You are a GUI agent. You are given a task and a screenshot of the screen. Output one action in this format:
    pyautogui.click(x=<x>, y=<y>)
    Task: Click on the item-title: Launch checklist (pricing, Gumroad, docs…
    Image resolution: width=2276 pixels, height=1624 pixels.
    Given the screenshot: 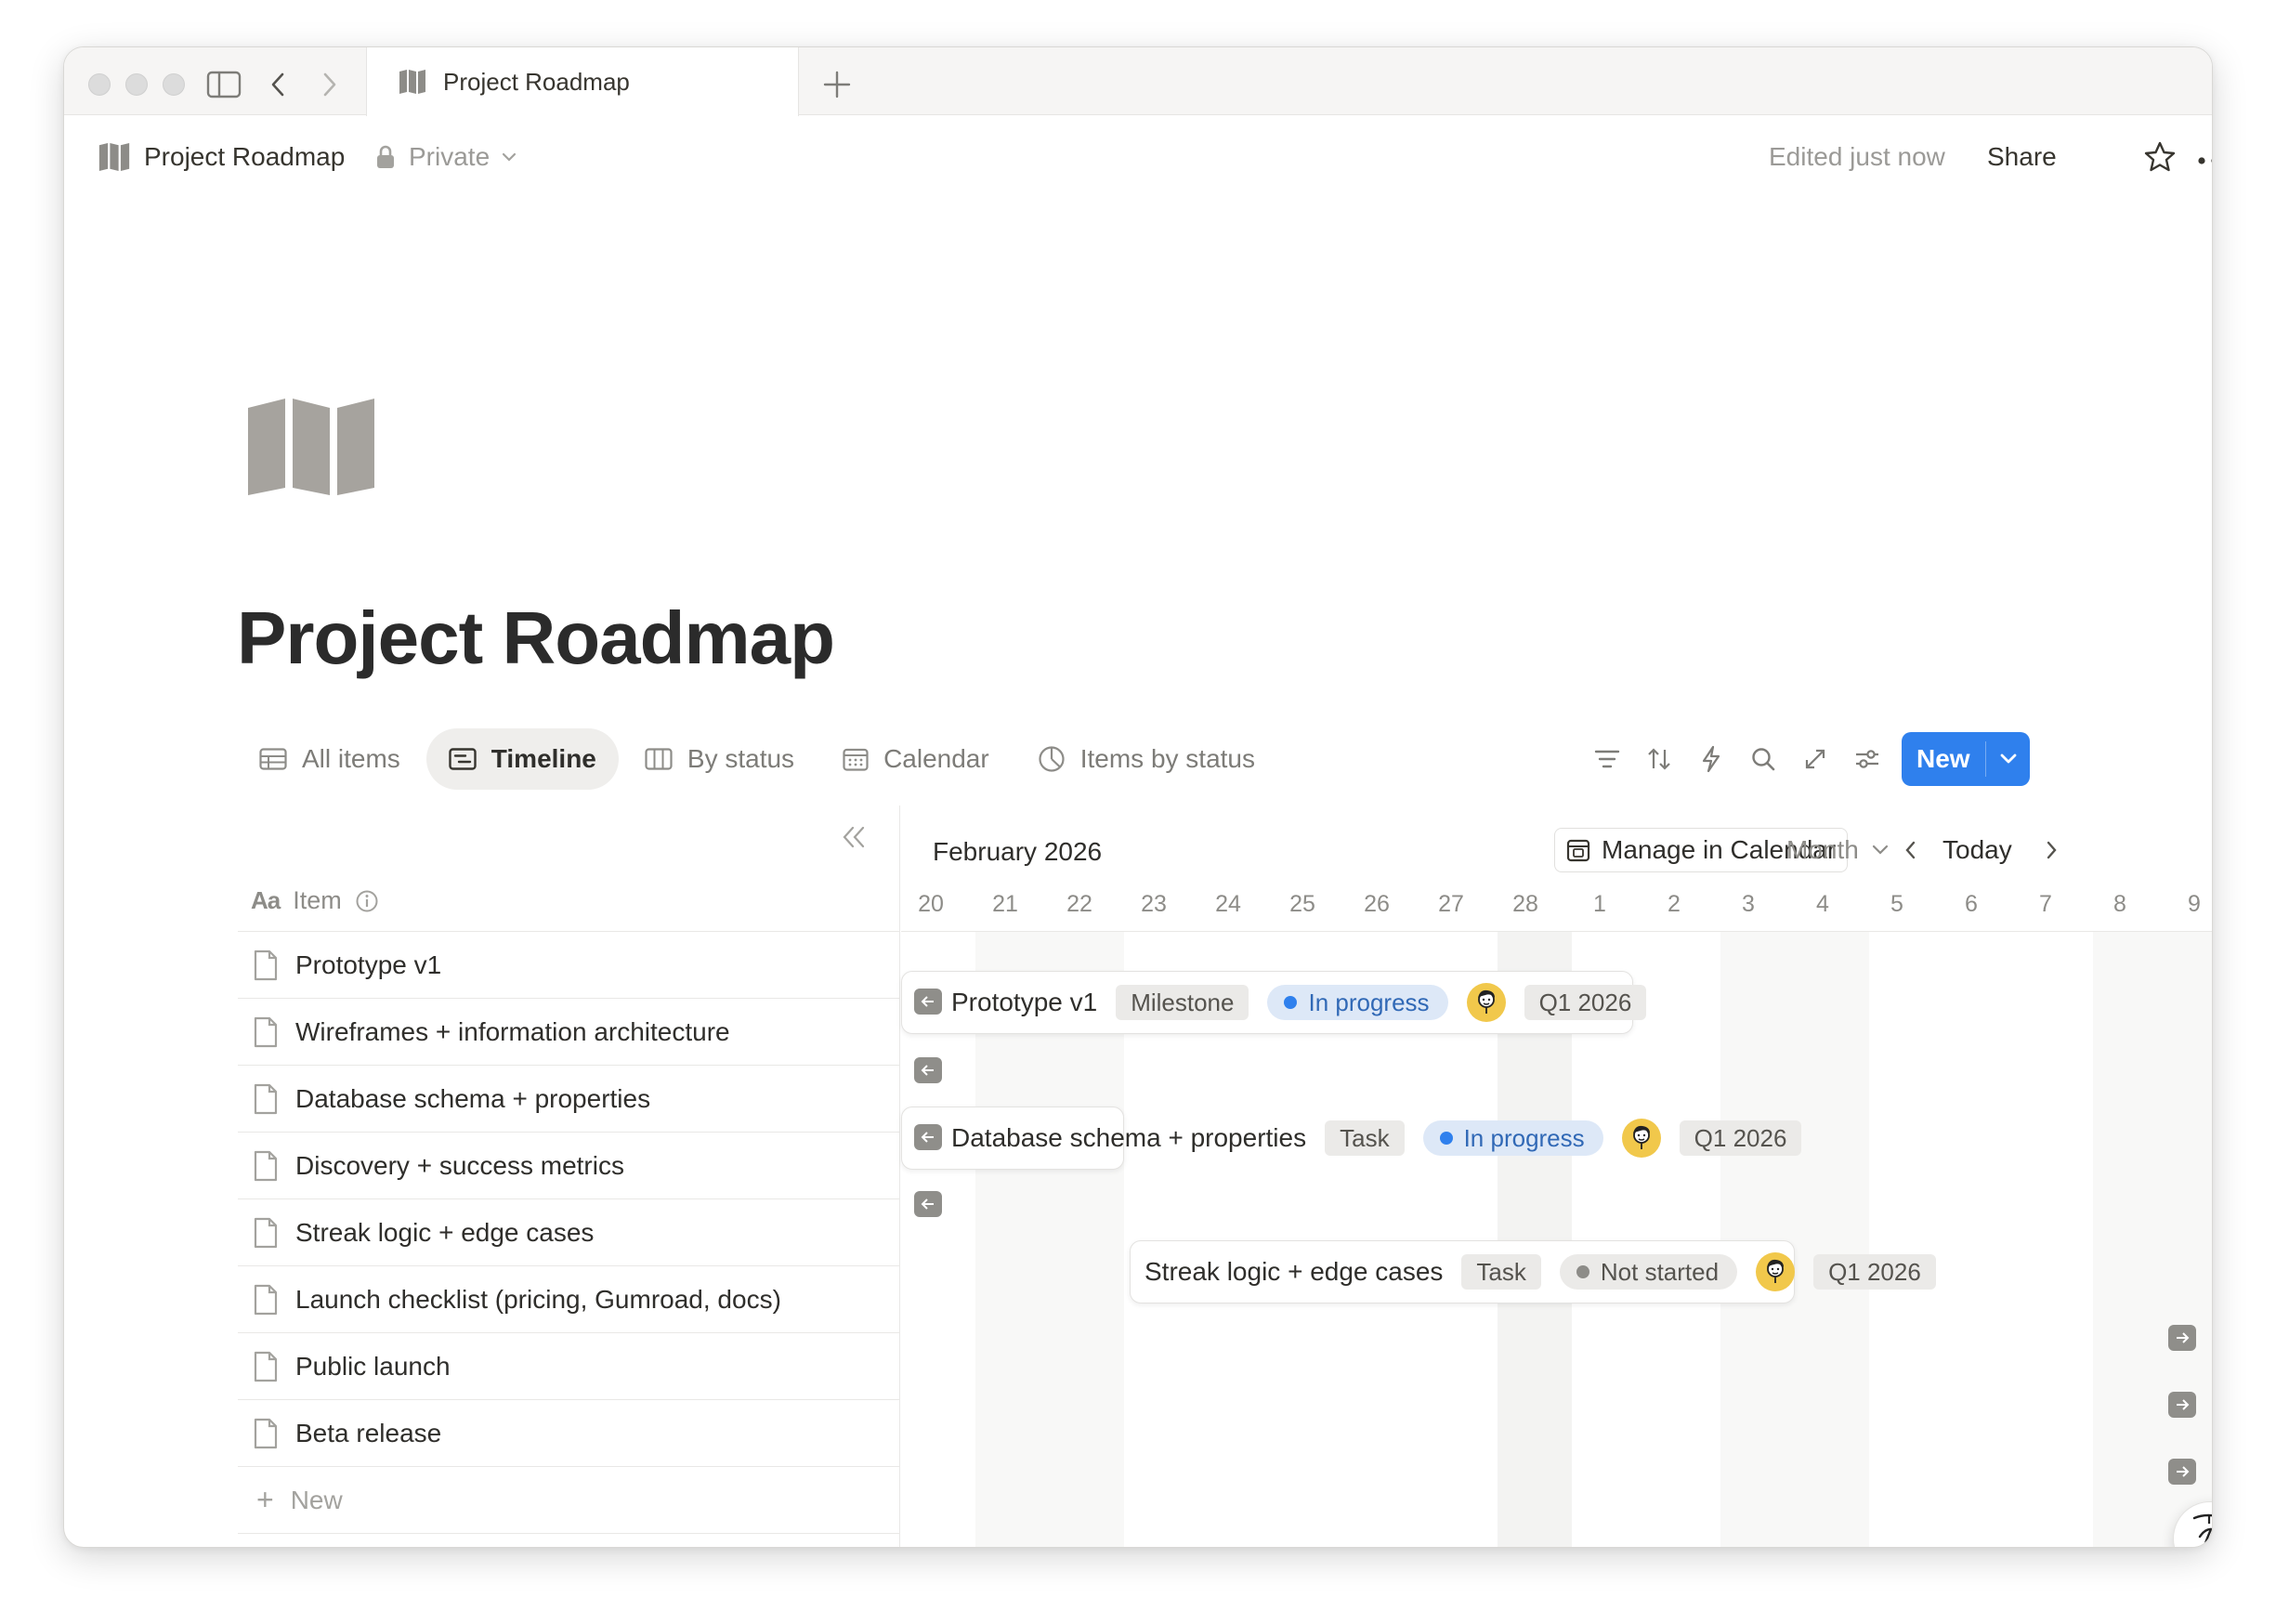 What is the action you would take?
    pyautogui.click(x=538, y=1299)
    